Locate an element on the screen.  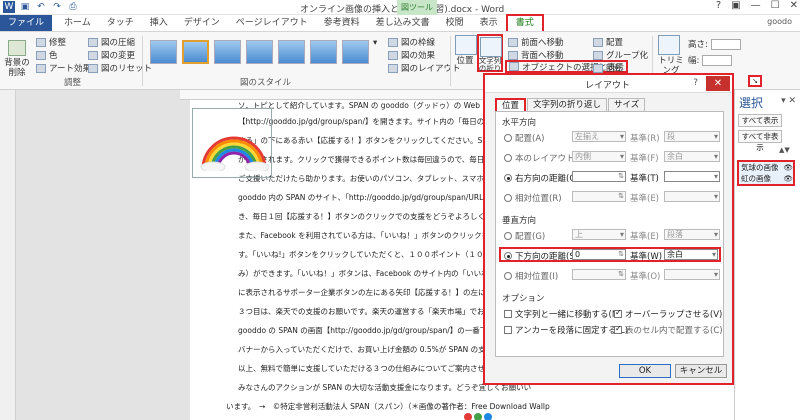
tab-insert: 挿入 is located at coordinates (159, 23).